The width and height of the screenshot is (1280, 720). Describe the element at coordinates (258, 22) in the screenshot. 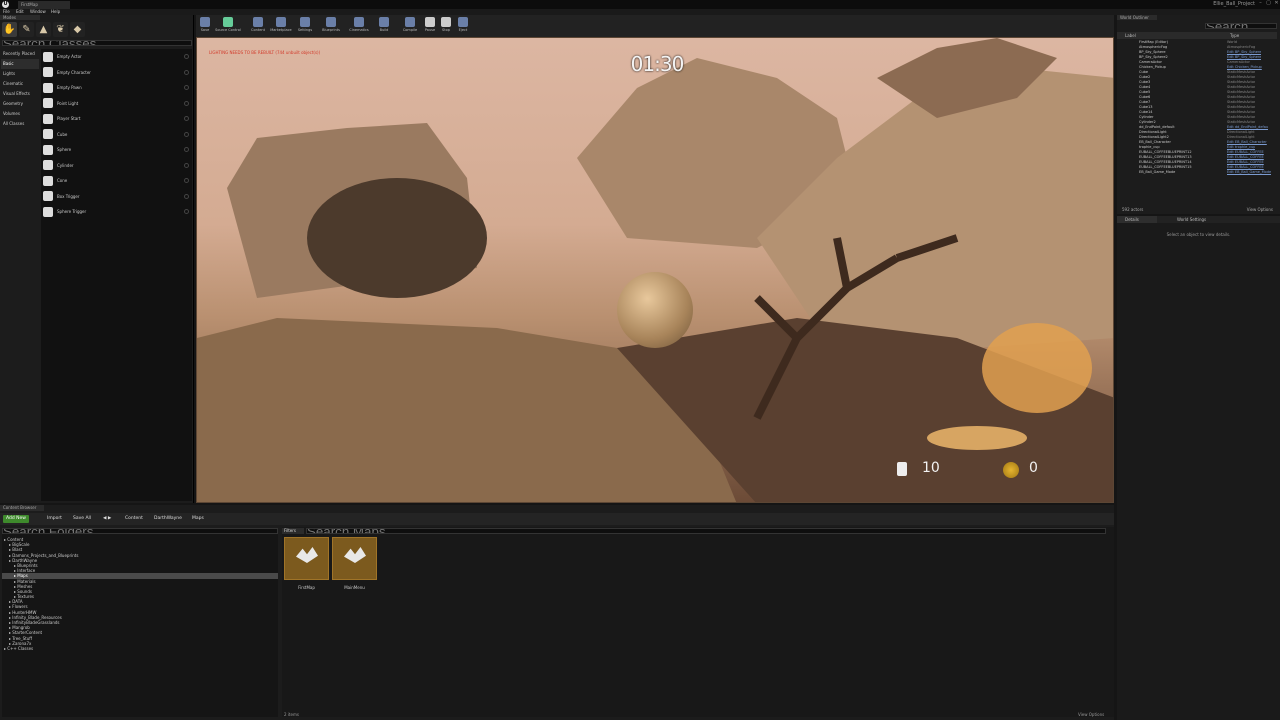

I see `content-icon` at that location.